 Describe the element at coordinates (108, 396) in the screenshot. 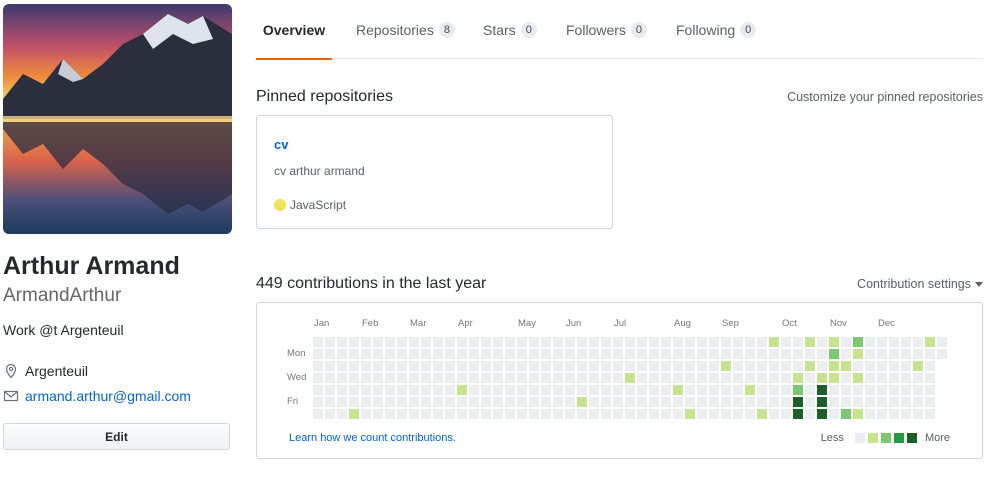

I see `email-link: armand.arthur@gmail.com` at that location.